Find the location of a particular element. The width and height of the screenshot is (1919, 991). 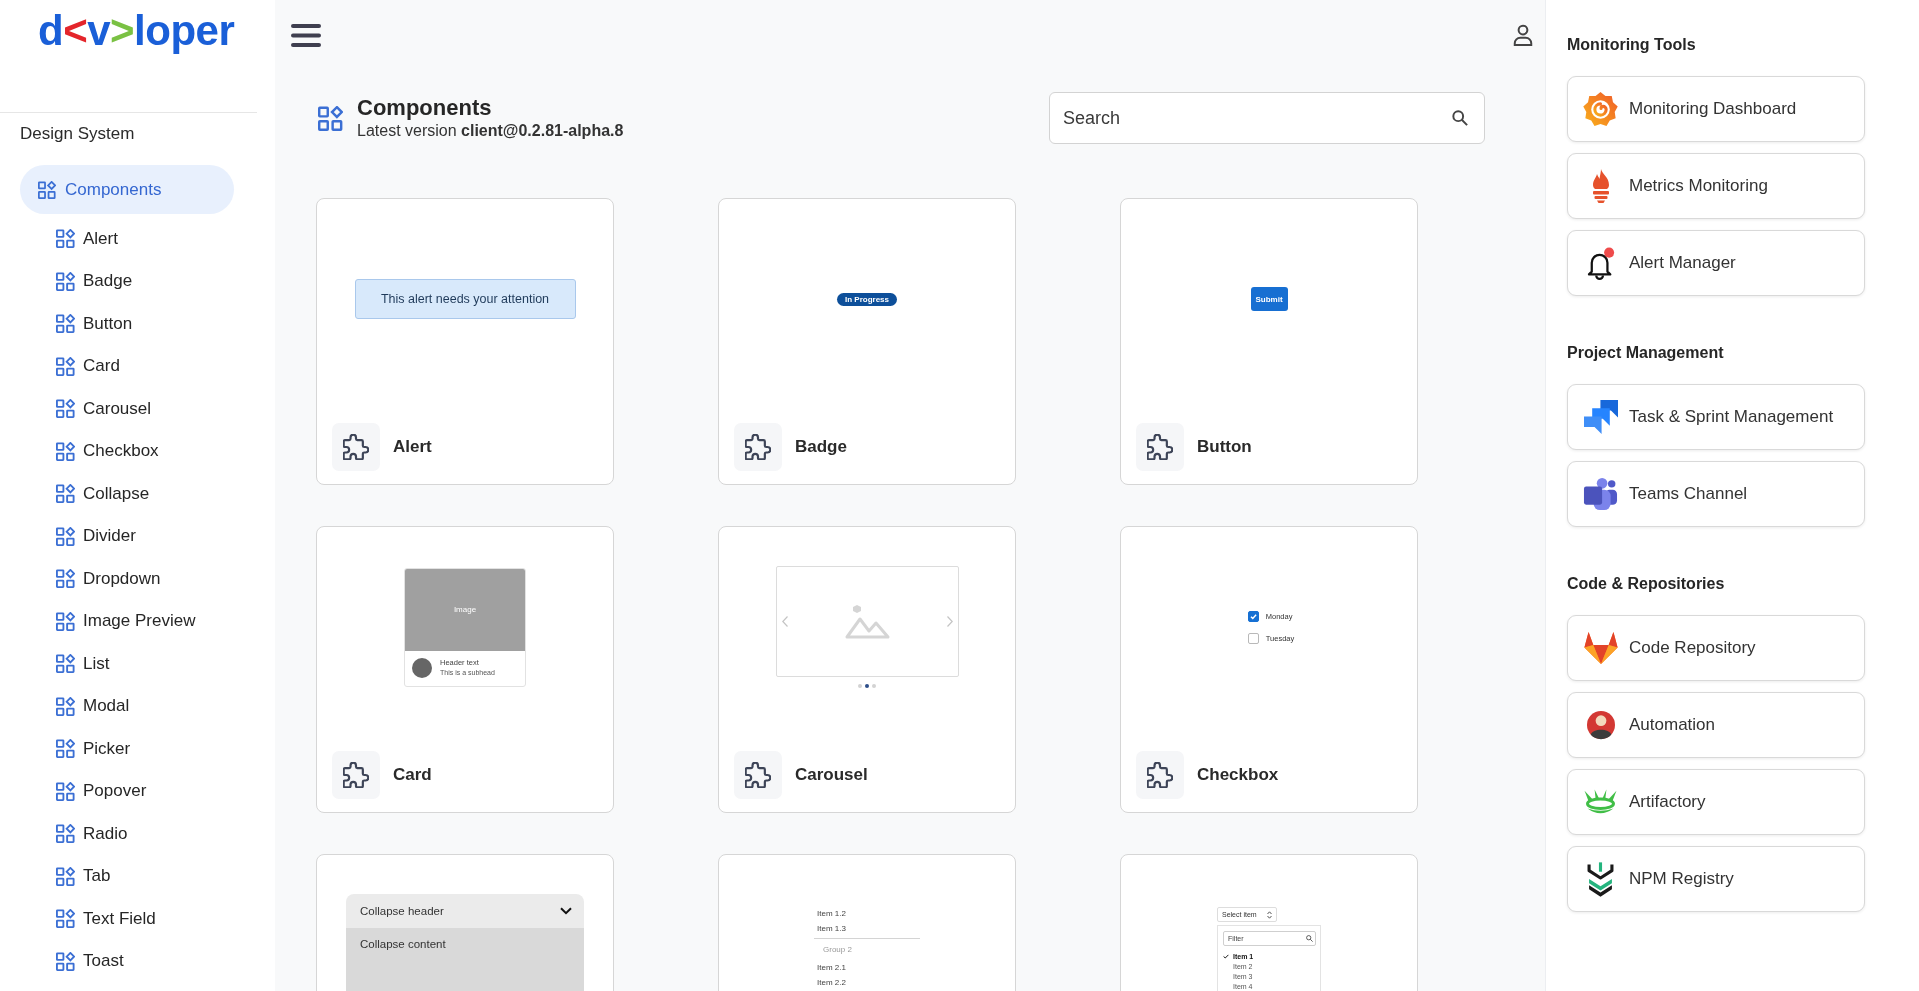

user-icon is located at coordinates (1523, 35).